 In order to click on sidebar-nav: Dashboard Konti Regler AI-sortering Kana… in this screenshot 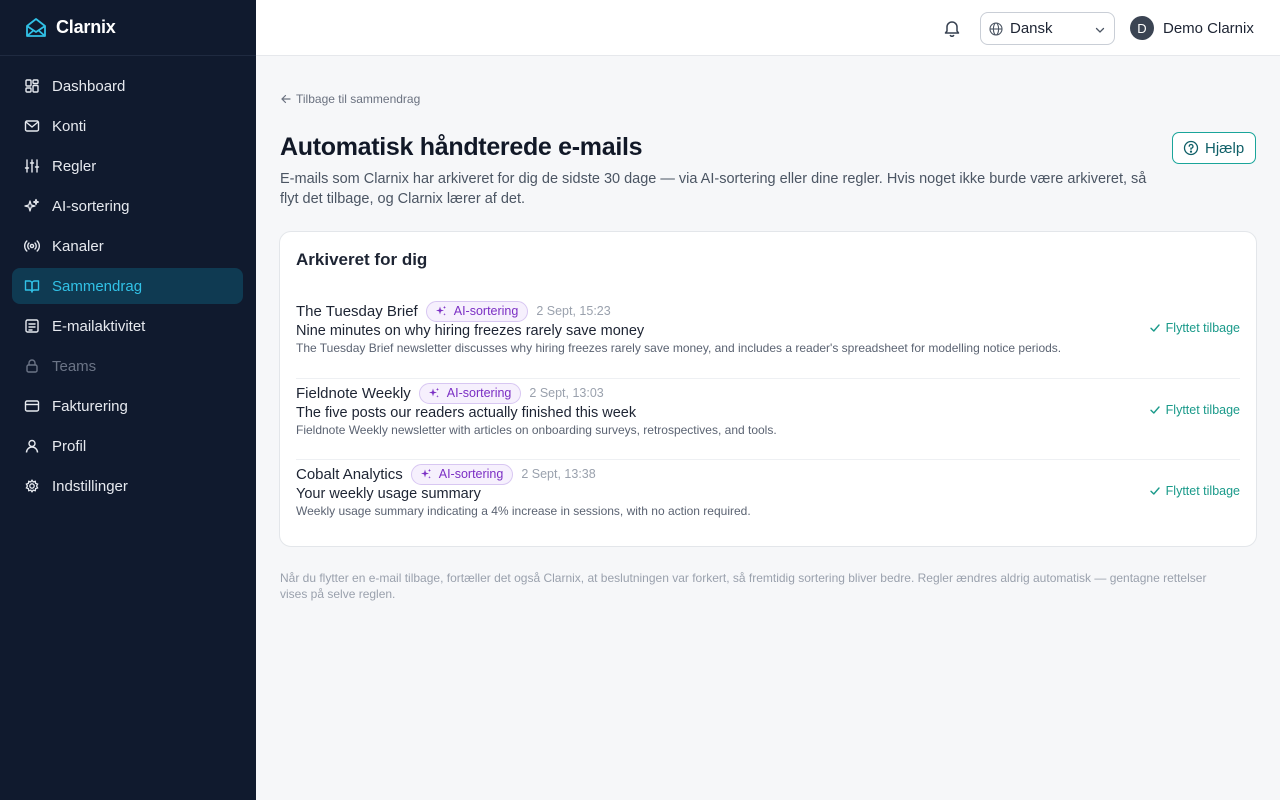, I will do `click(128, 280)`.